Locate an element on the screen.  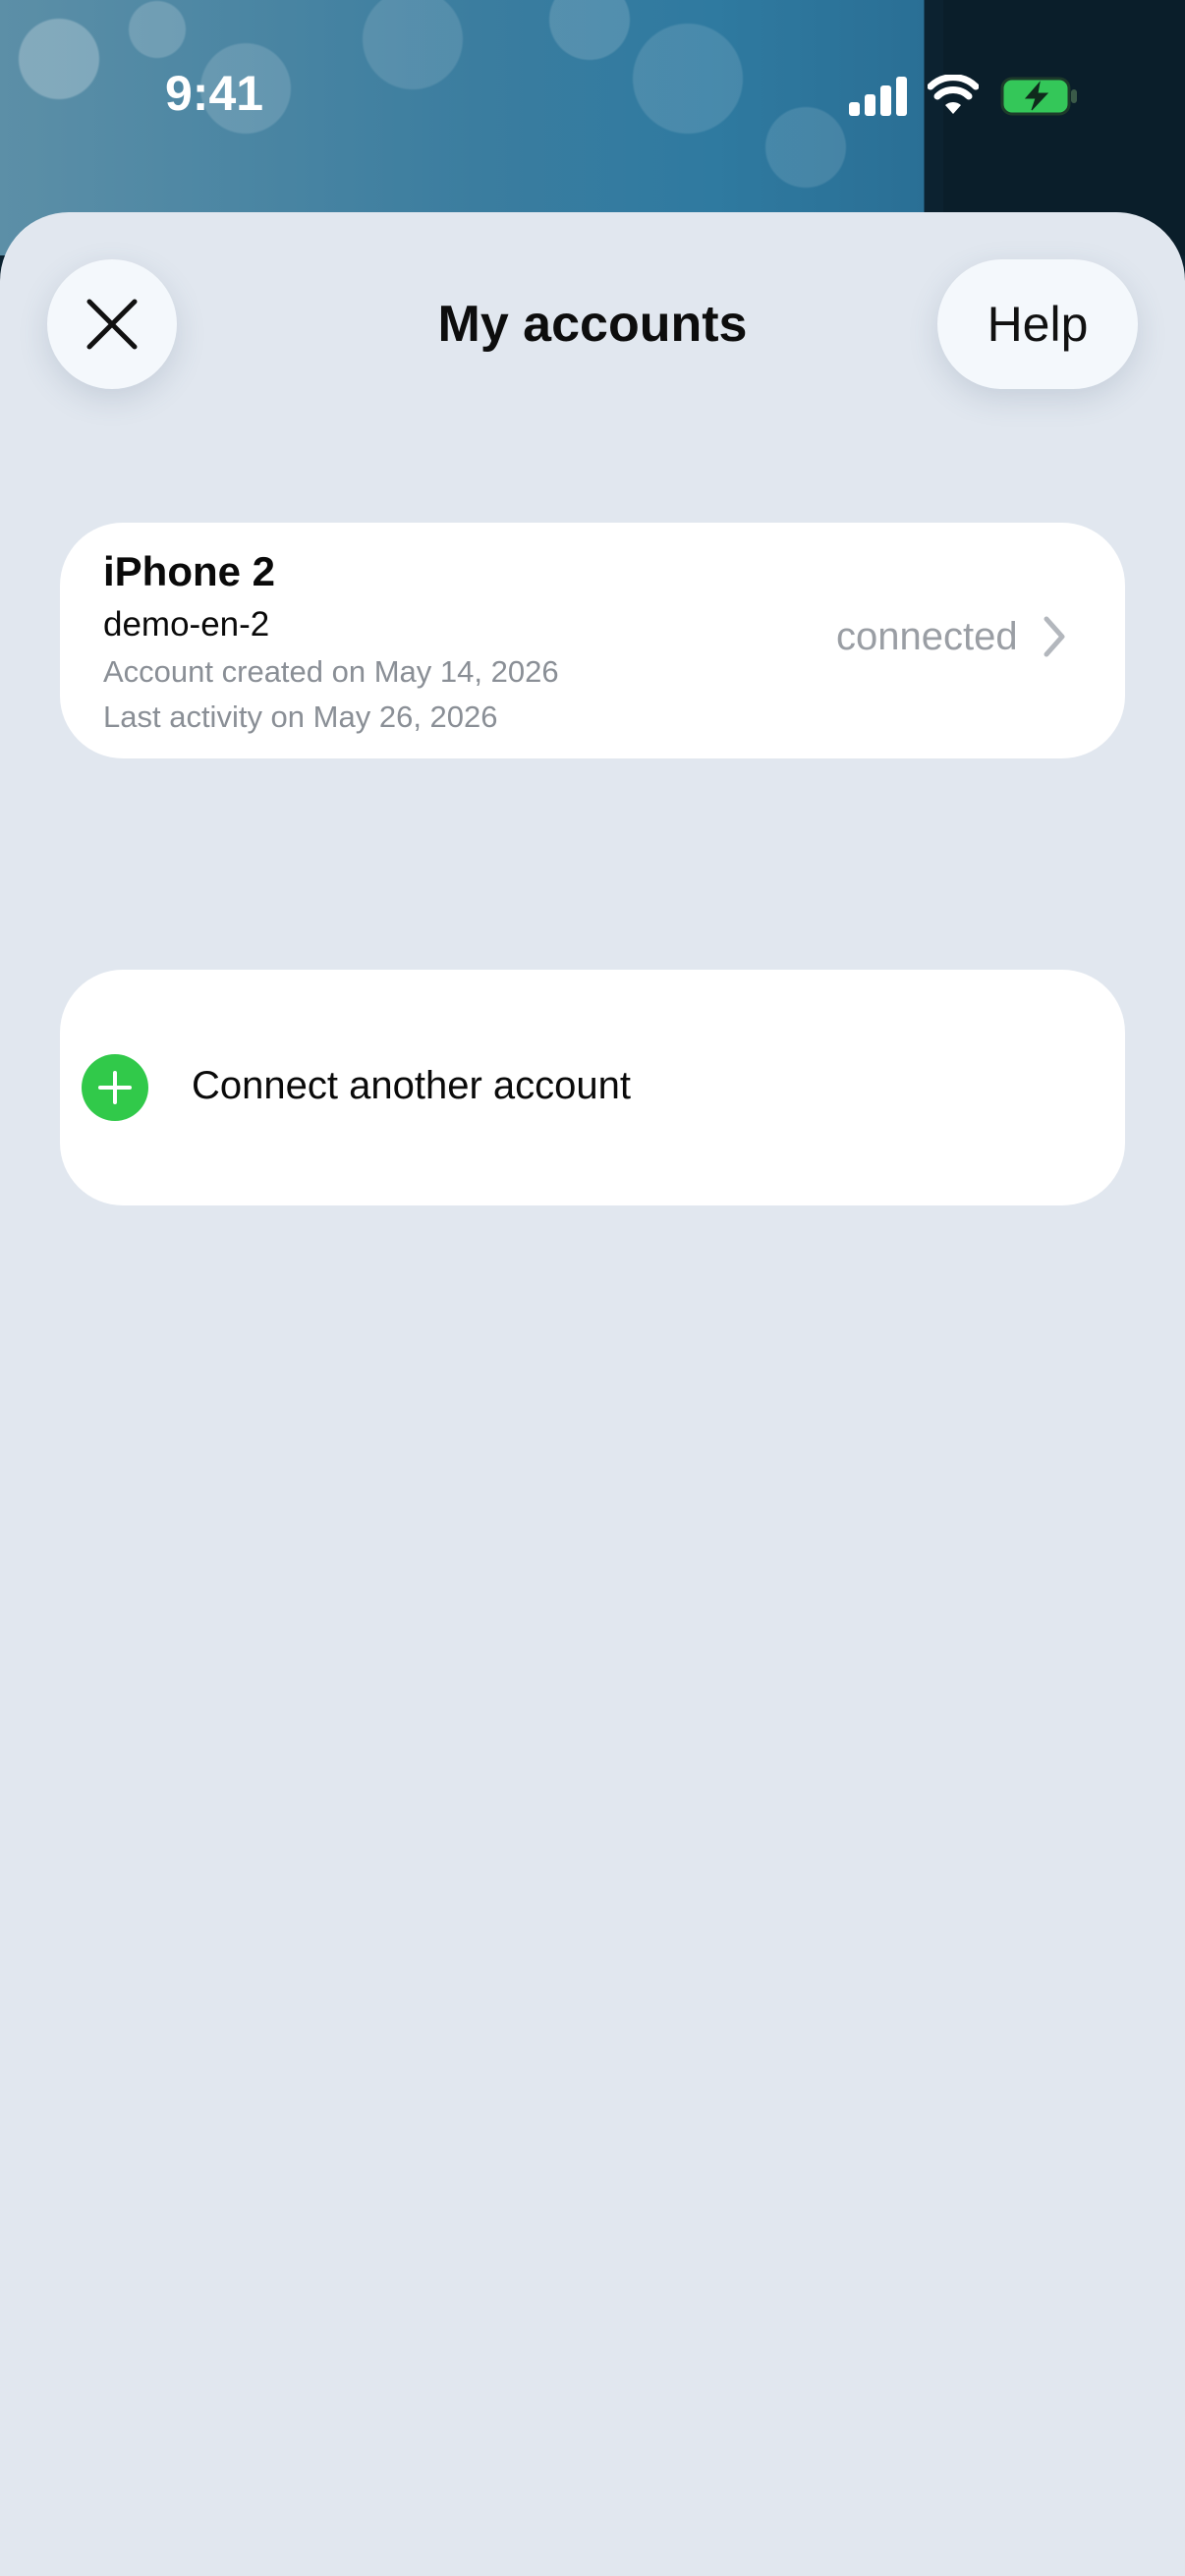
wifi-icon is located at coordinates (954, 94).